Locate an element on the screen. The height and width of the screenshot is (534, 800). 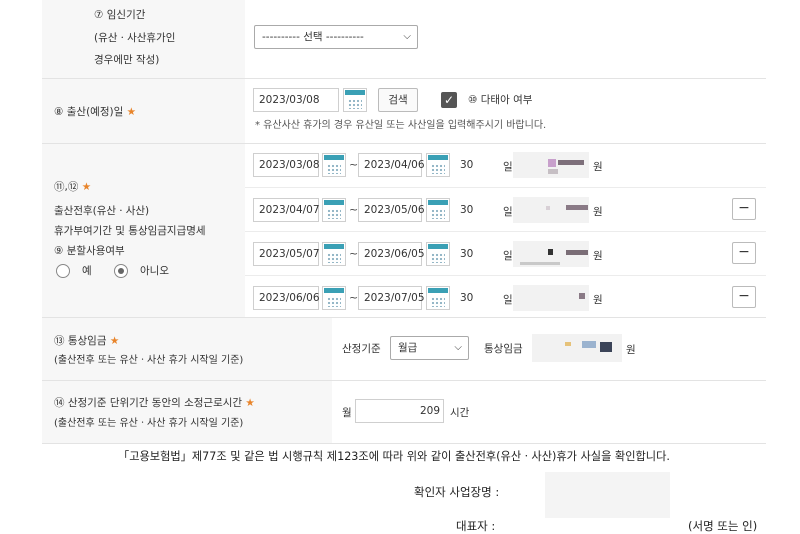
split-radio-yes-label: 예 is located at coordinates (87, 271).